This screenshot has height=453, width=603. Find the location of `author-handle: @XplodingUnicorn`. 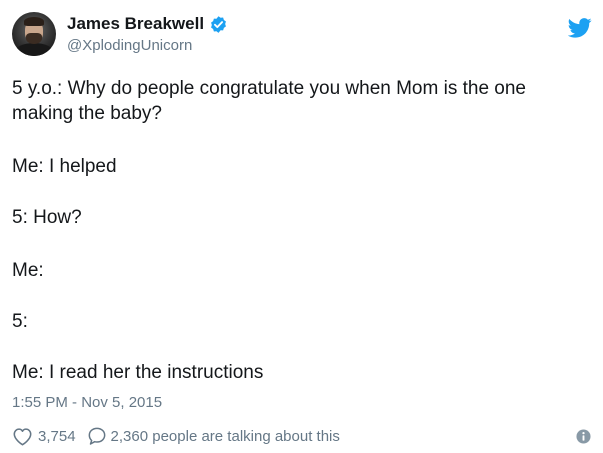

author-handle: @XplodingUnicorn is located at coordinates (129, 45).